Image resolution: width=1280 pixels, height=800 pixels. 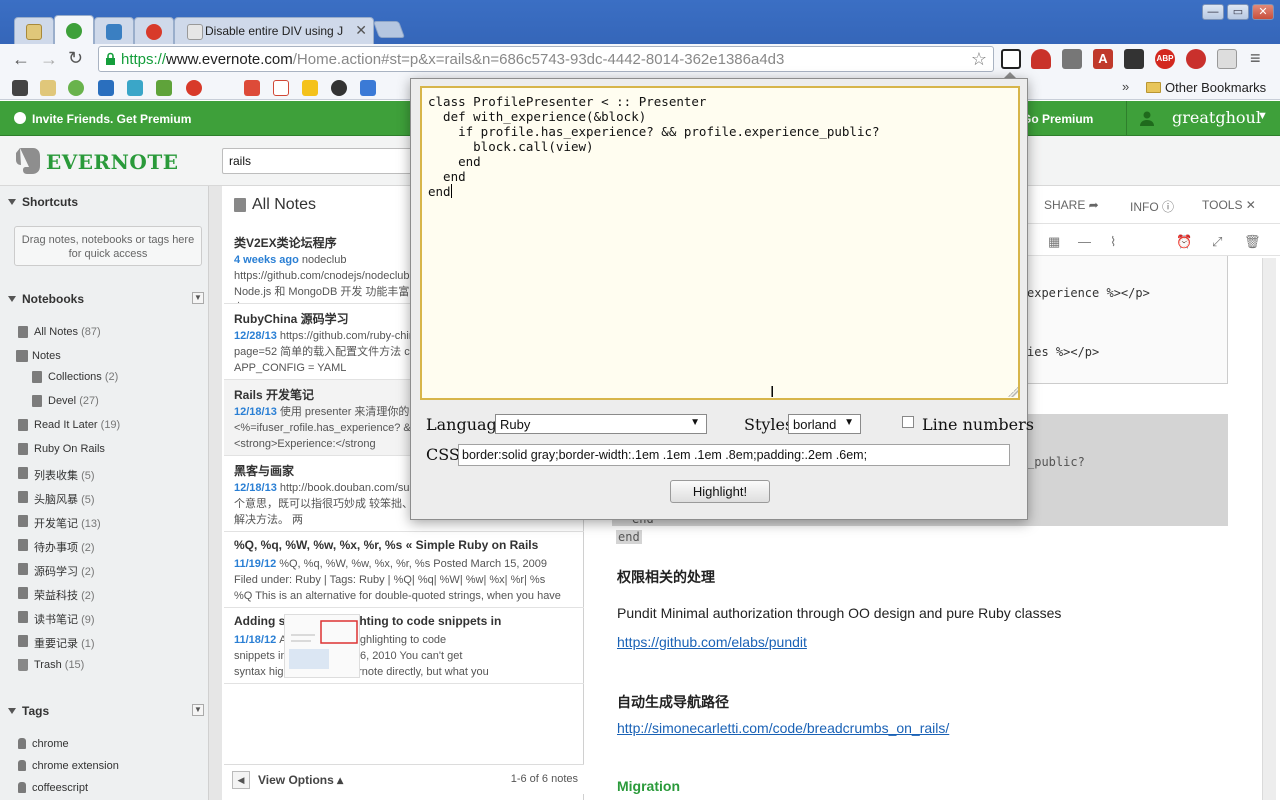 What do you see at coordinates (1203, 118) in the screenshot?
I see `user-menu: greatghoul ▼` at bounding box center [1203, 118].